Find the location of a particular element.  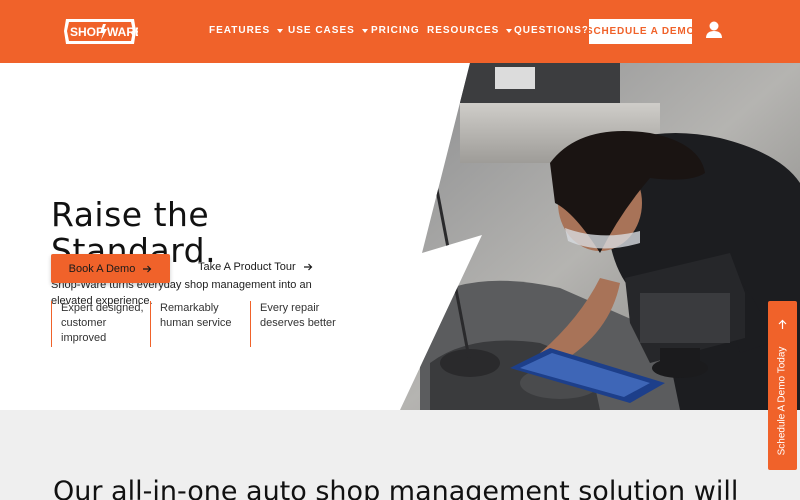

nav-resources: RESOURCES is located at coordinates (470, 30).